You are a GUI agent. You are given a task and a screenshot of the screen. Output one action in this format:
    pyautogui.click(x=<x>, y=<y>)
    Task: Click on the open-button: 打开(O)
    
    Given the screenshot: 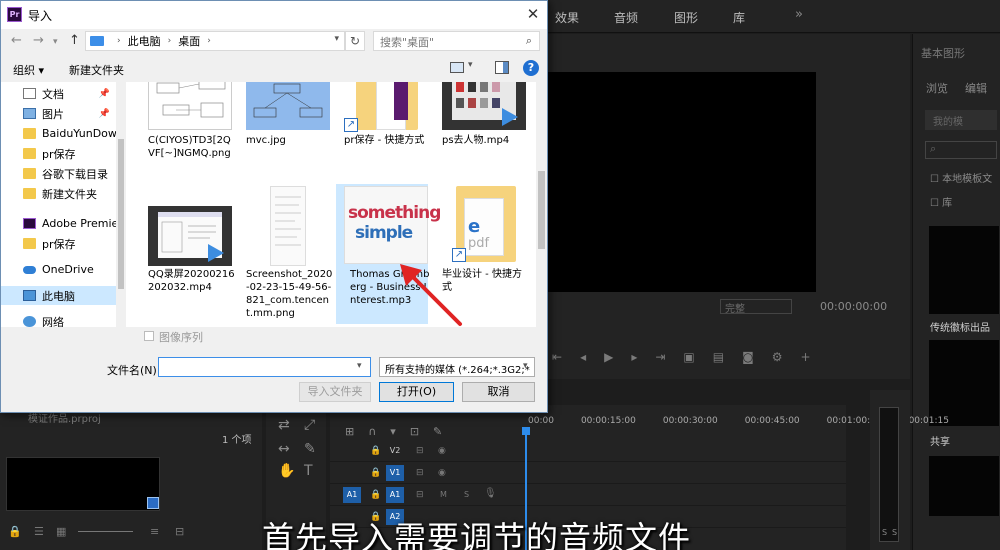 What is the action you would take?
    pyautogui.click(x=416, y=392)
    